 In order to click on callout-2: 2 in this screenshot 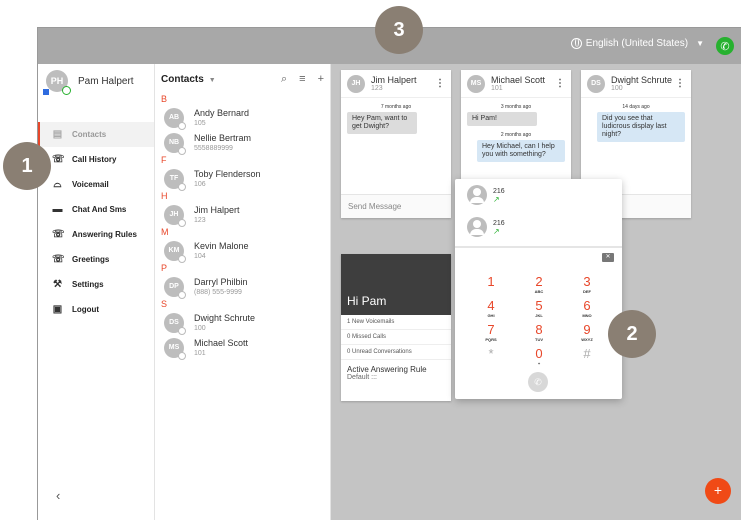, I will do `click(632, 334)`.